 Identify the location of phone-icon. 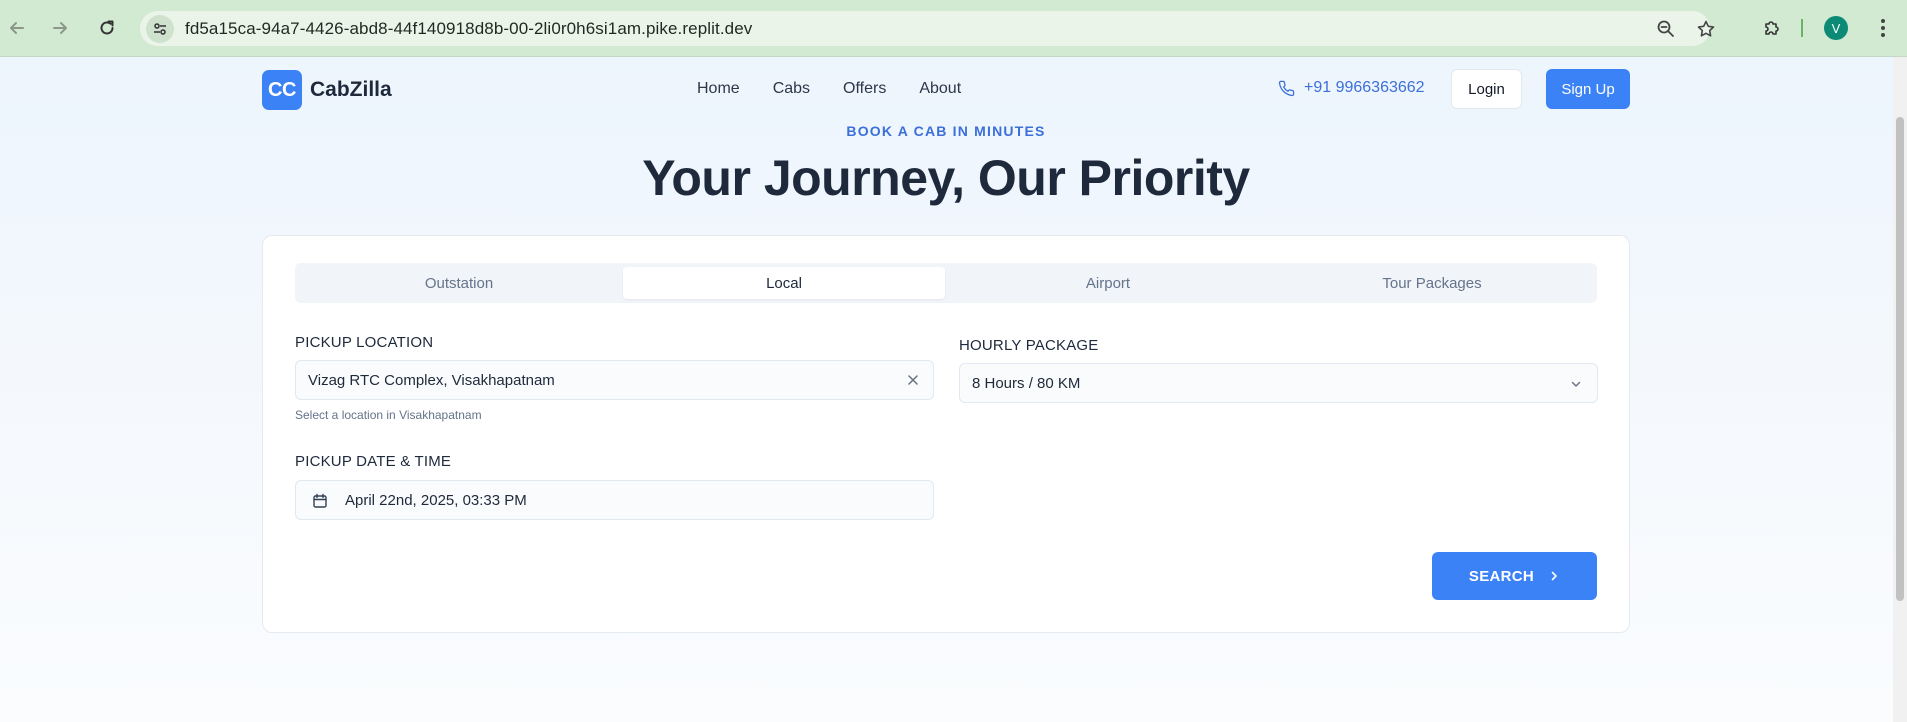
(1286, 88).